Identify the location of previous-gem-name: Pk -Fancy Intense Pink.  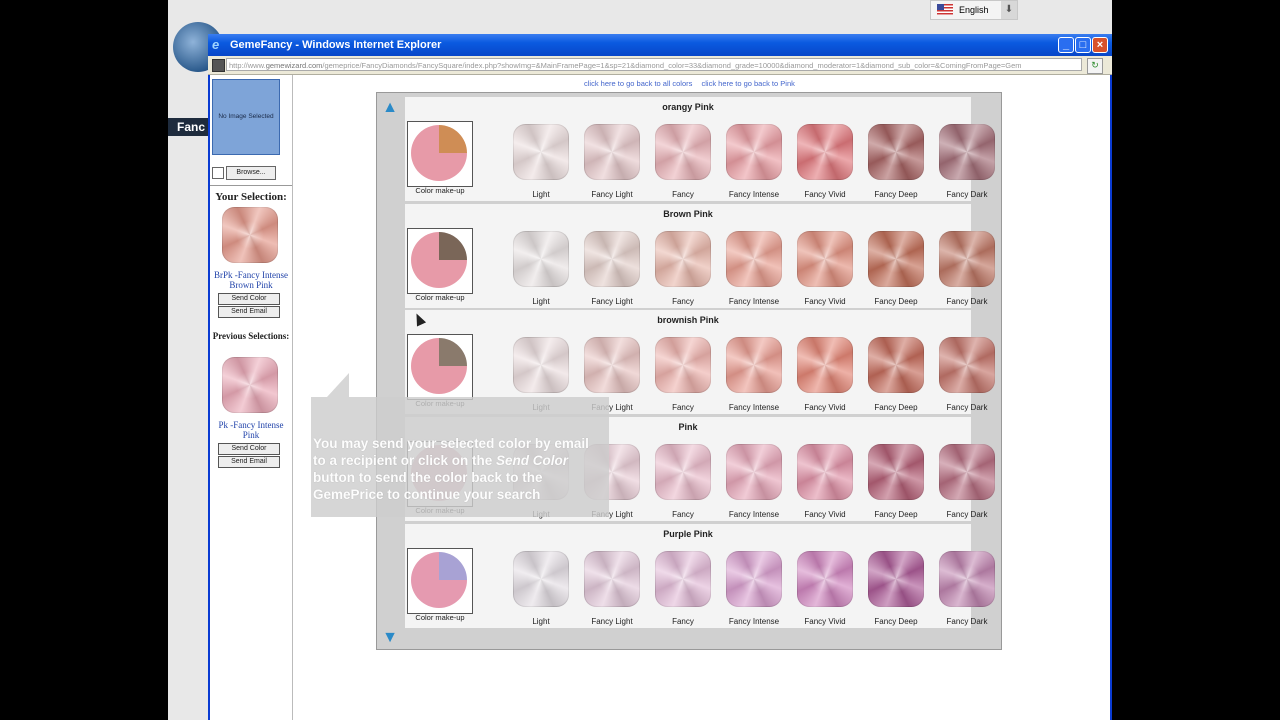
(251, 430).